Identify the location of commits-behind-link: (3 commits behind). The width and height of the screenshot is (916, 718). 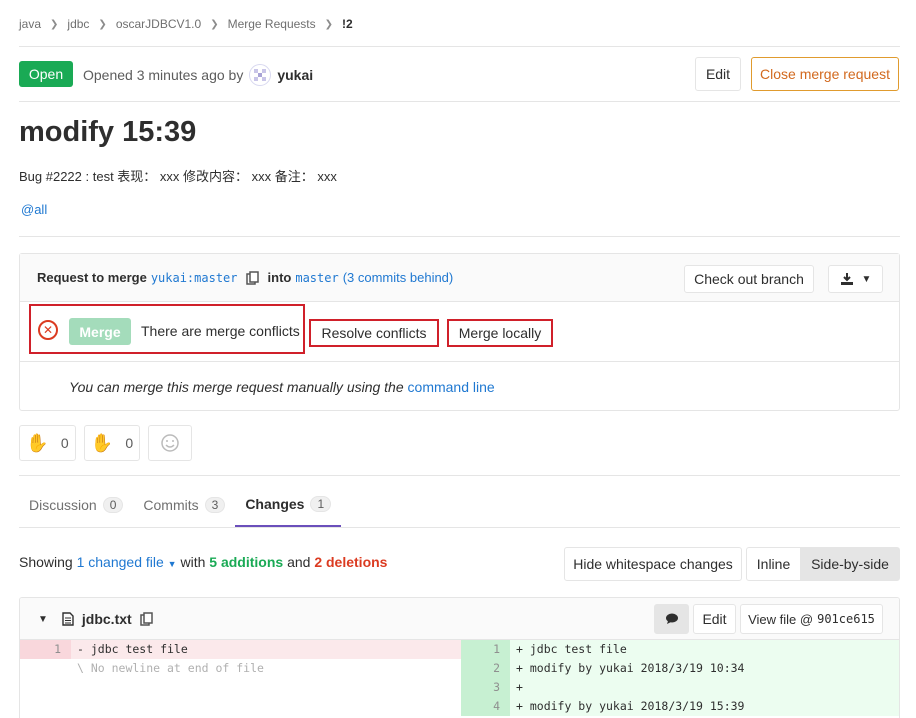
(398, 277).